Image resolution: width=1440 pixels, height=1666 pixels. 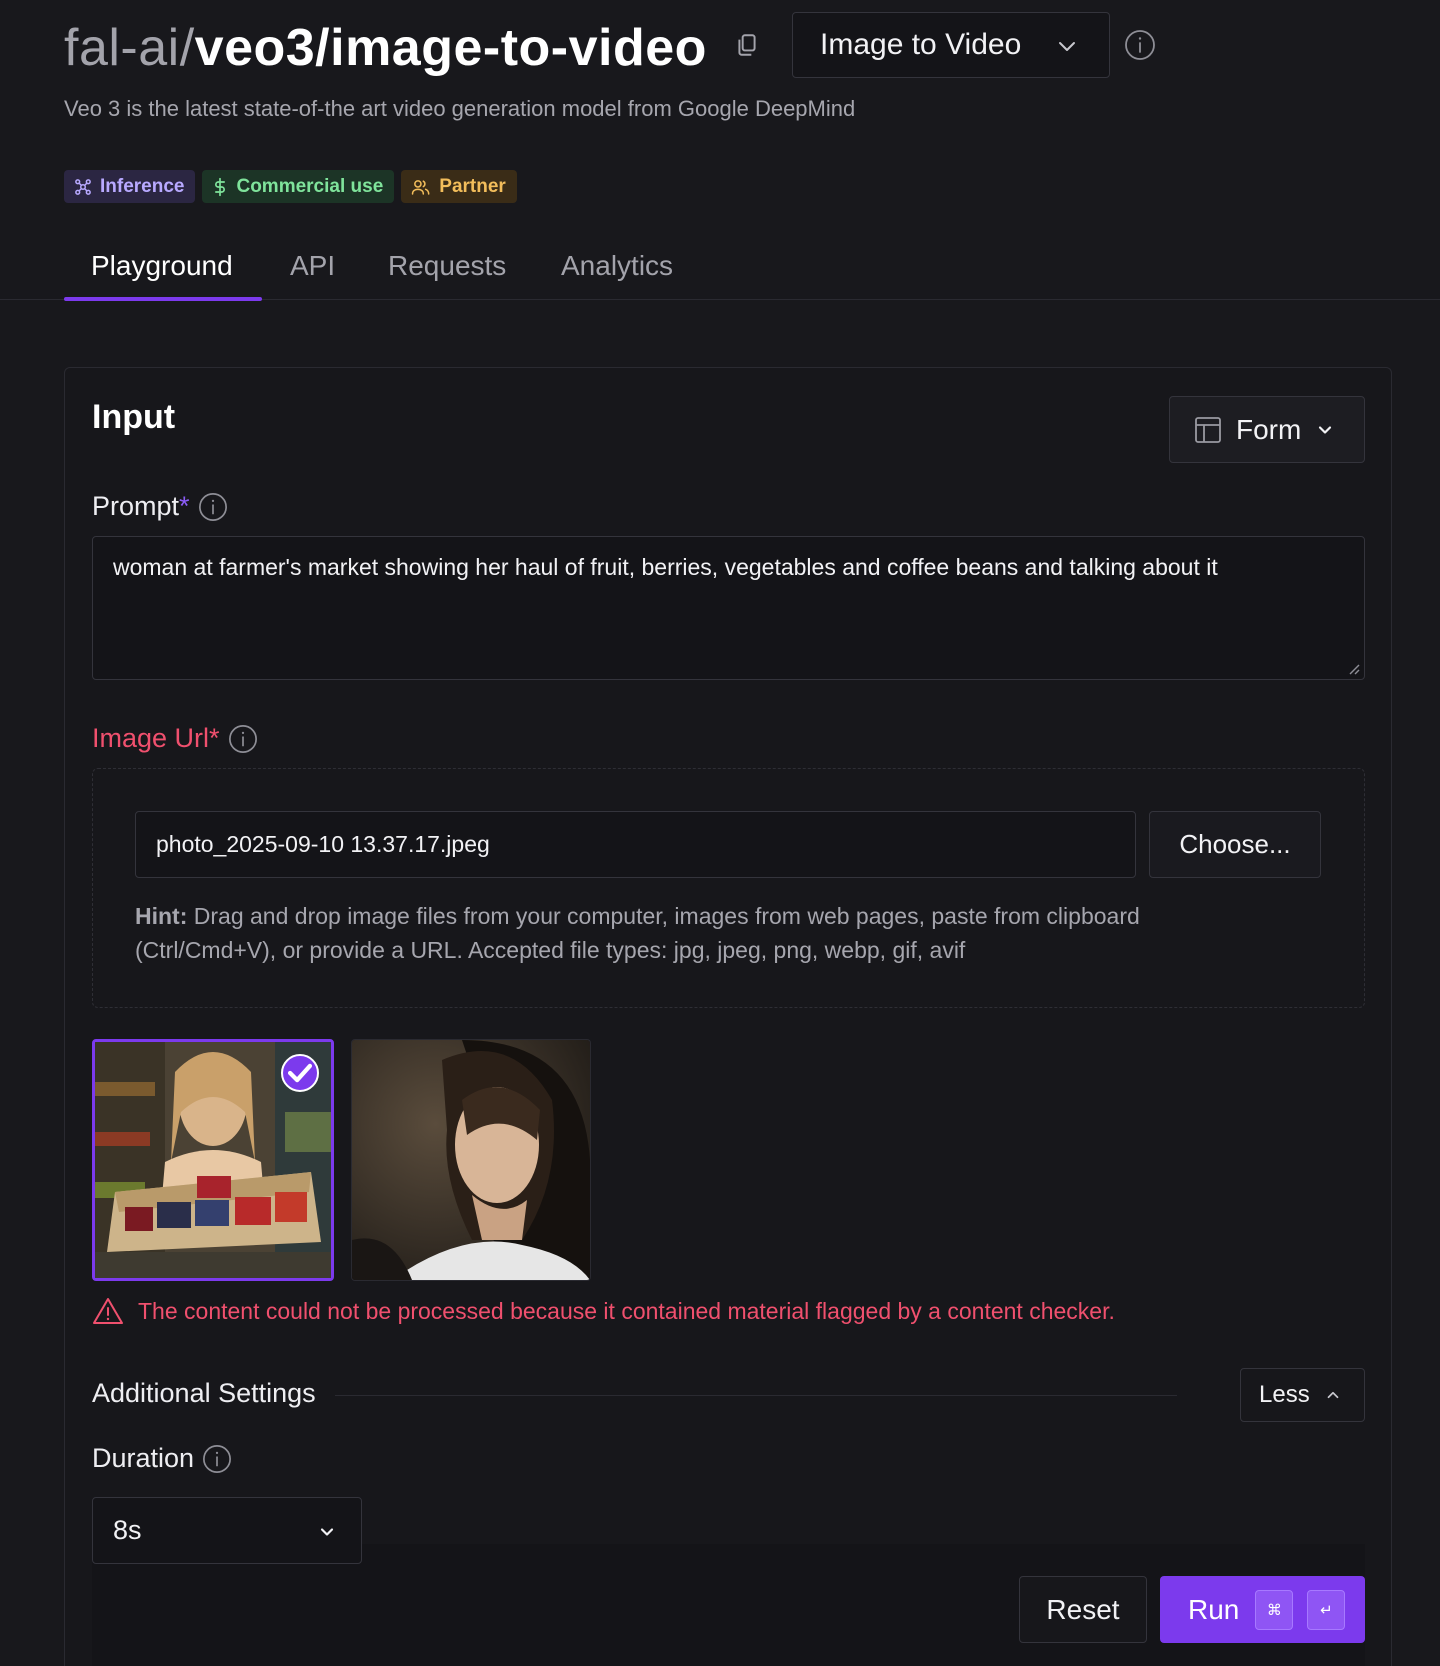 I want to click on tab-requests: Requests, so click(x=447, y=266).